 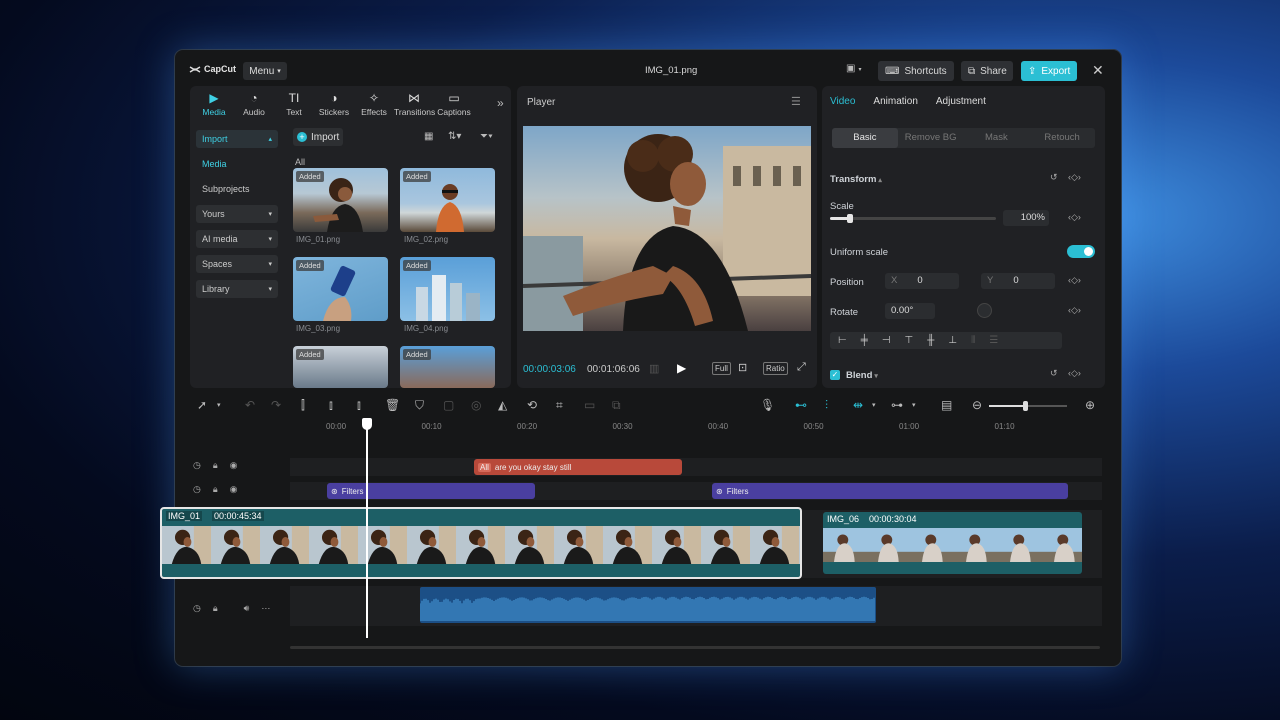 I want to click on media-thumb-3: Added, so click(x=340, y=289).